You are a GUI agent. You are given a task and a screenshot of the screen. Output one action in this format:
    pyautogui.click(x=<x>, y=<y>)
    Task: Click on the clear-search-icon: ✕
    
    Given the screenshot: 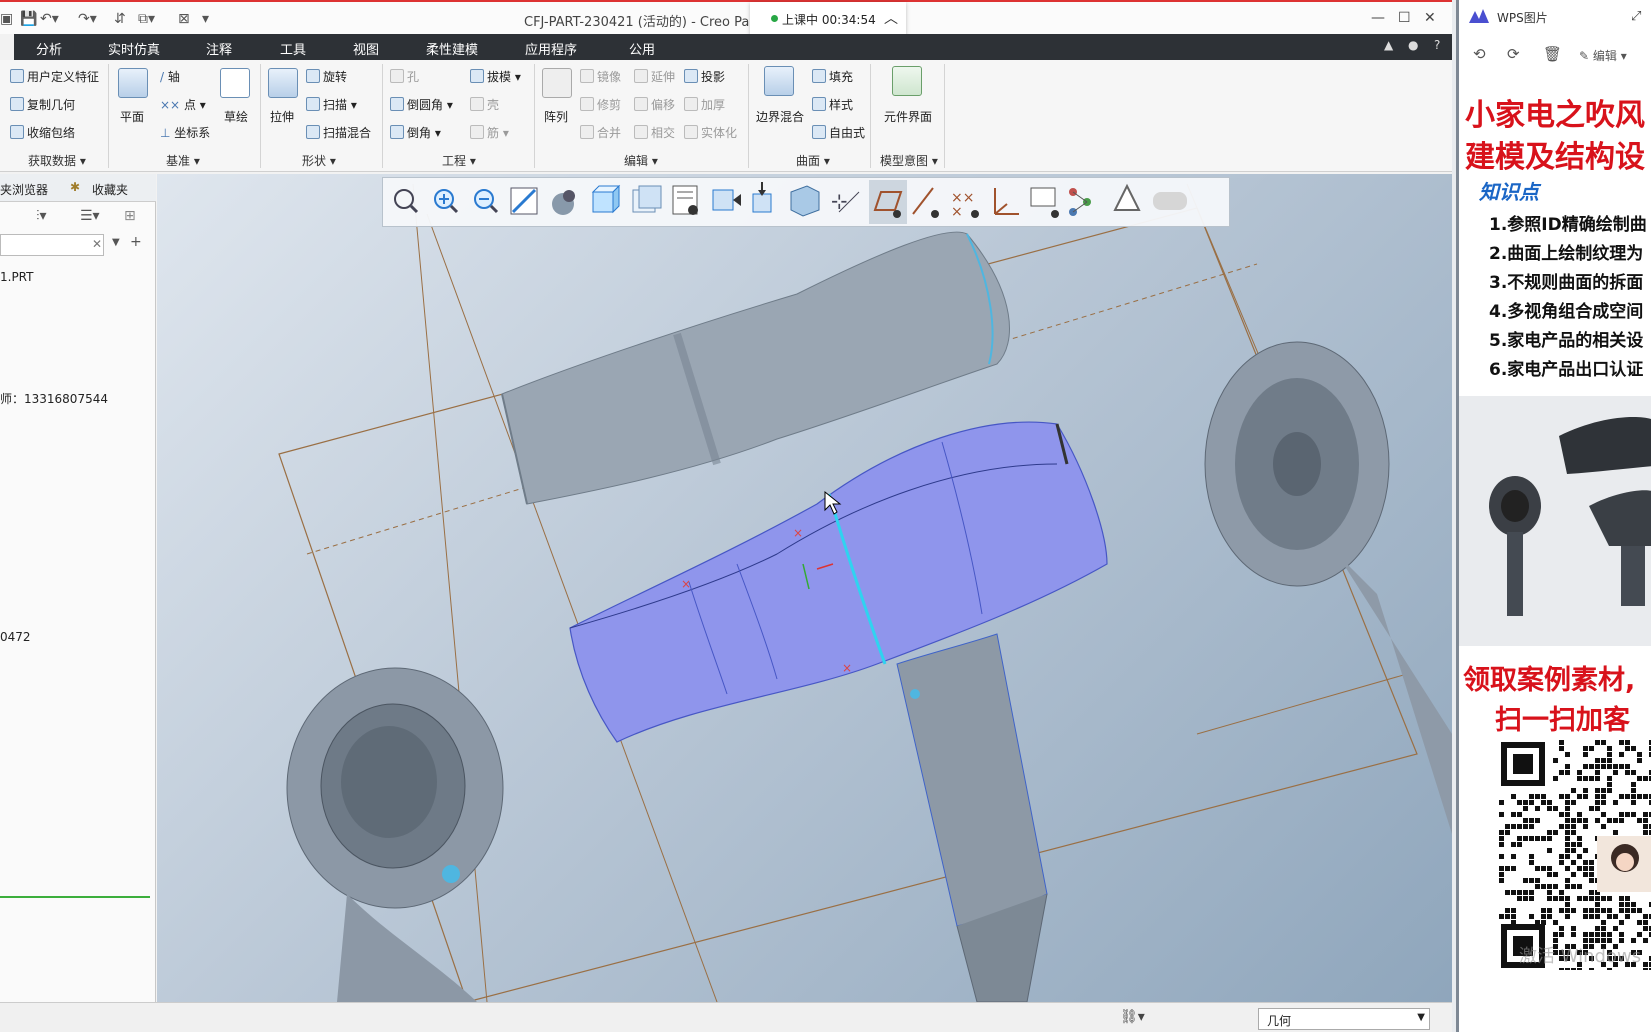 What is the action you would take?
    pyautogui.click(x=97, y=244)
    